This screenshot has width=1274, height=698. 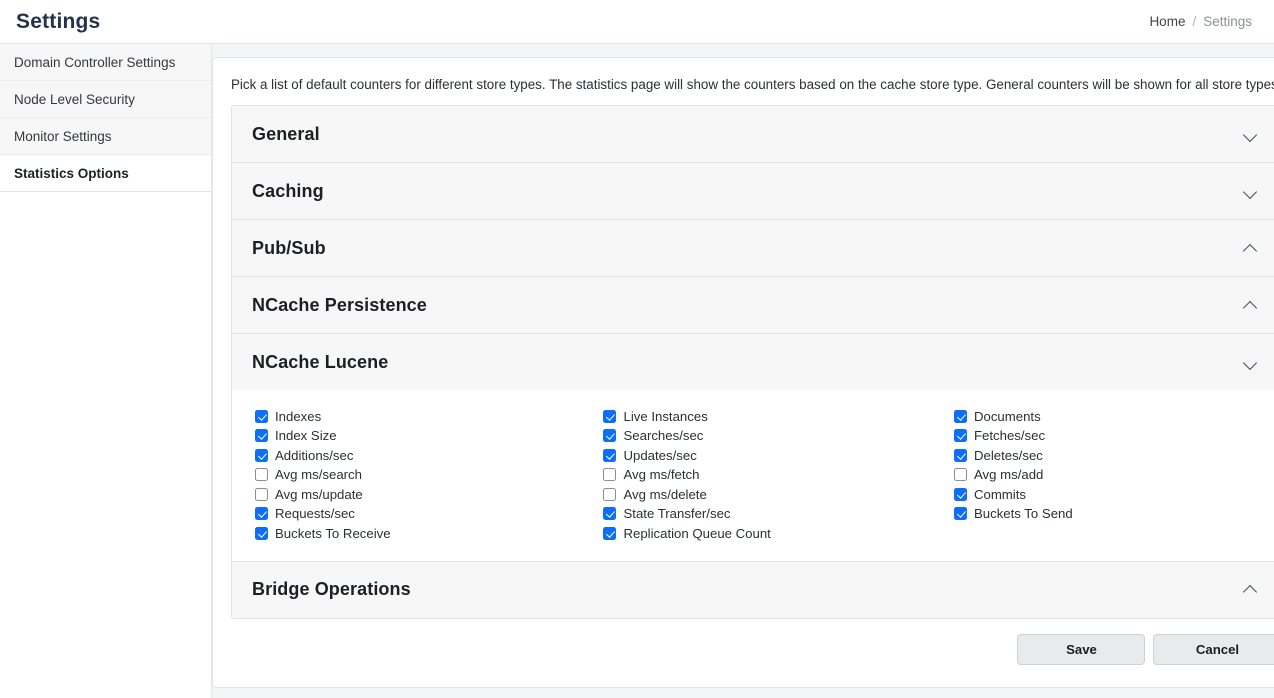 I want to click on accordion-header-ncache-lucene: NCache Lucene, so click(x=753, y=362).